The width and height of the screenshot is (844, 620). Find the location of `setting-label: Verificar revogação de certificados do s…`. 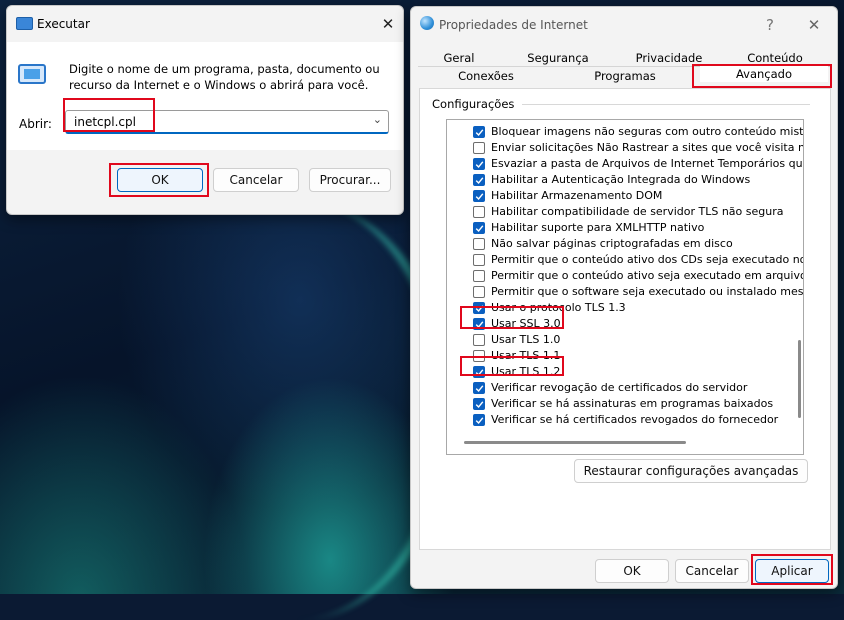

setting-label: Verificar revogação de certificados do s… is located at coordinates (619, 387).